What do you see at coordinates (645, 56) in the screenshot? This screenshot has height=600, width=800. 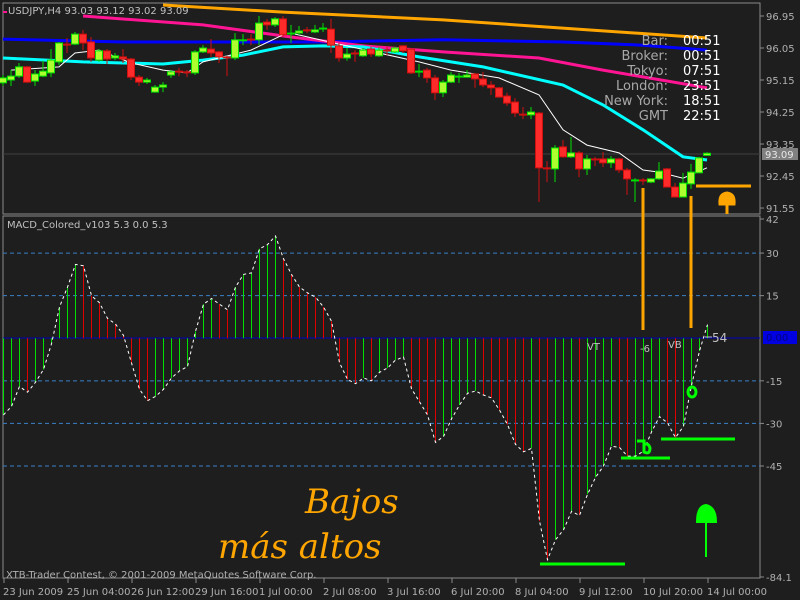 I see `clock-label: Broker:` at bounding box center [645, 56].